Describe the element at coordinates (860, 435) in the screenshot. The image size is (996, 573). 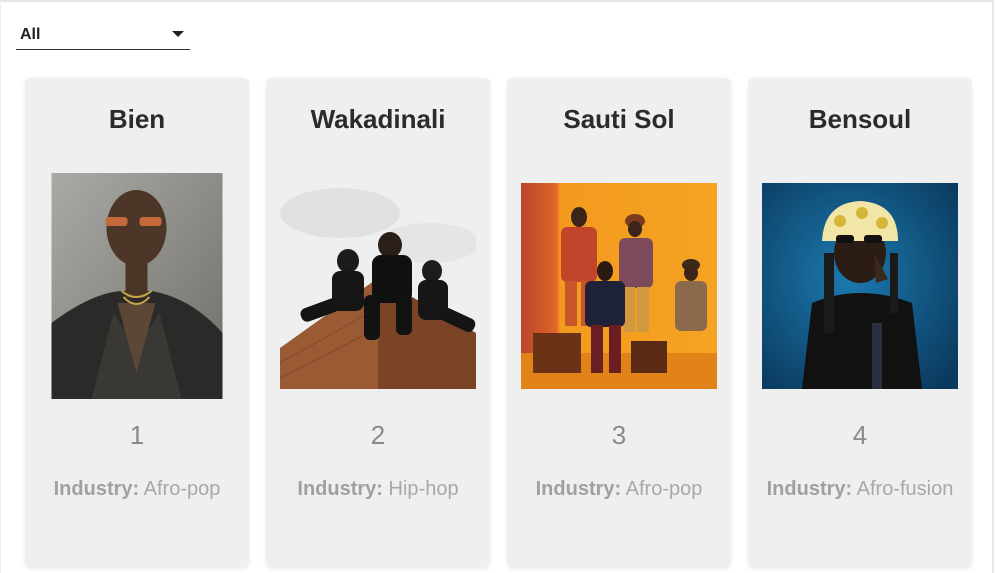
I see `artist-rank: 4` at that location.